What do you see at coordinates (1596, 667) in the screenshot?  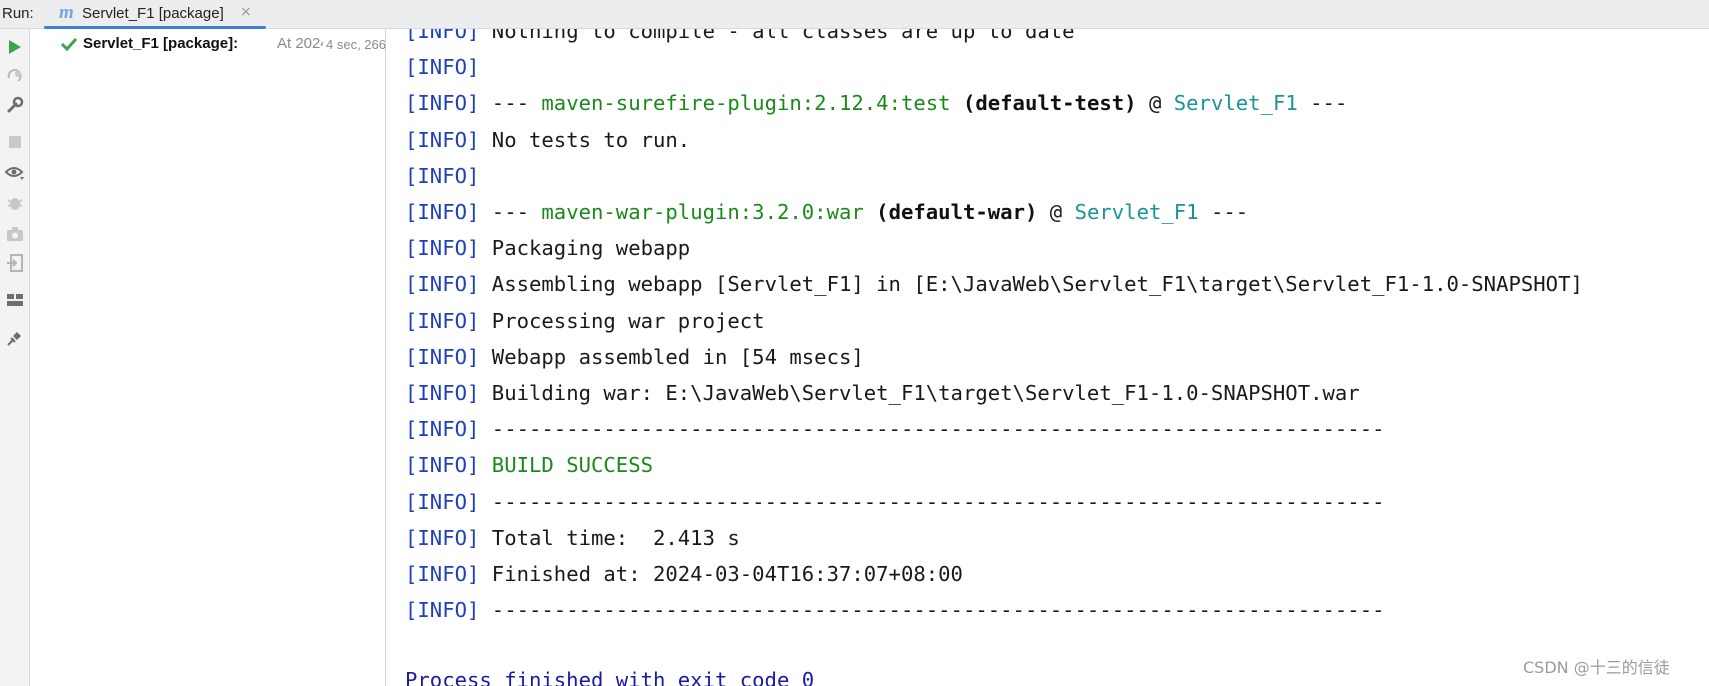 I see `csdn-watermark: CSDN @十三的信徒` at bounding box center [1596, 667].